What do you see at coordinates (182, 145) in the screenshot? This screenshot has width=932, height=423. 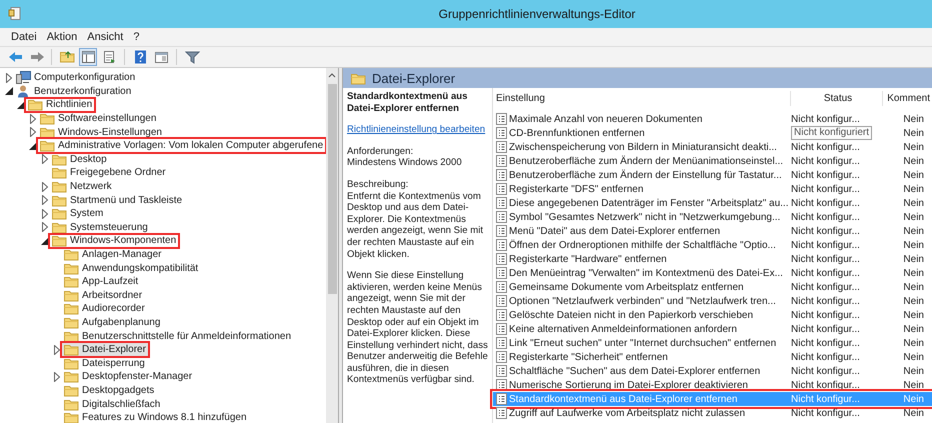 I see `tree-item: Administrative Vorlagen: Vom lokalen Computer abgerufene` at bounding box center [182, 145].